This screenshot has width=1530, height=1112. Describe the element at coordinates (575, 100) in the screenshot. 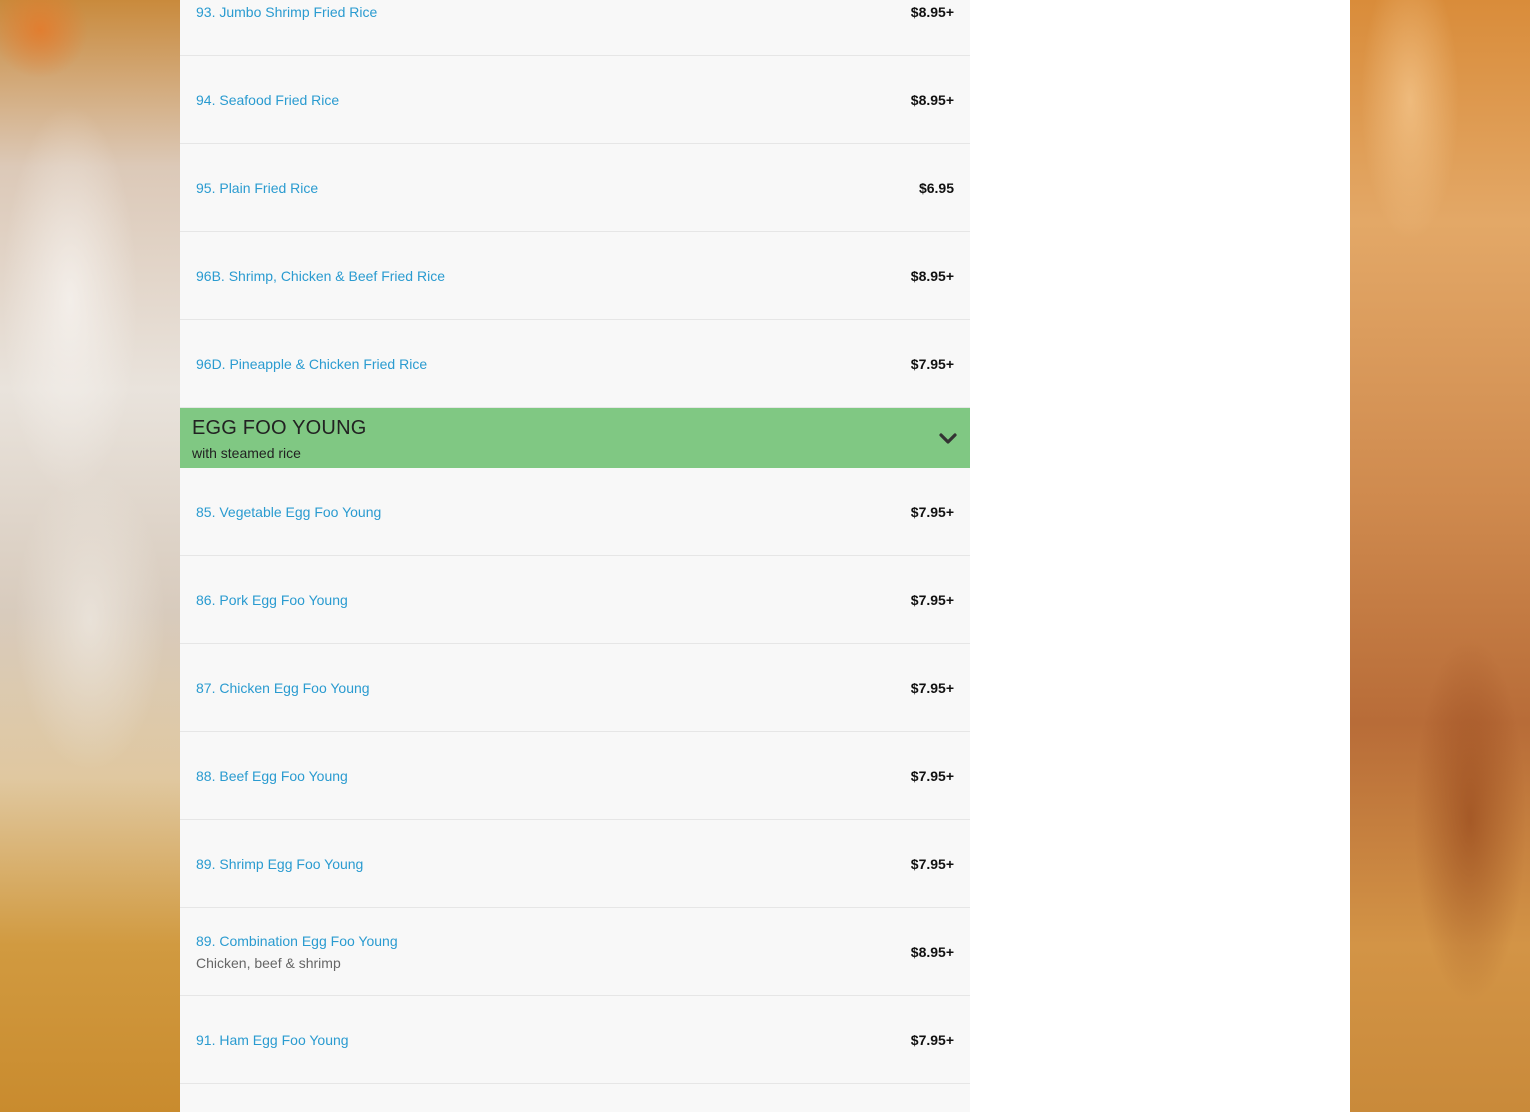

I see `menu-item: 94. Seafood Fried Rice $8.95+` at that location.